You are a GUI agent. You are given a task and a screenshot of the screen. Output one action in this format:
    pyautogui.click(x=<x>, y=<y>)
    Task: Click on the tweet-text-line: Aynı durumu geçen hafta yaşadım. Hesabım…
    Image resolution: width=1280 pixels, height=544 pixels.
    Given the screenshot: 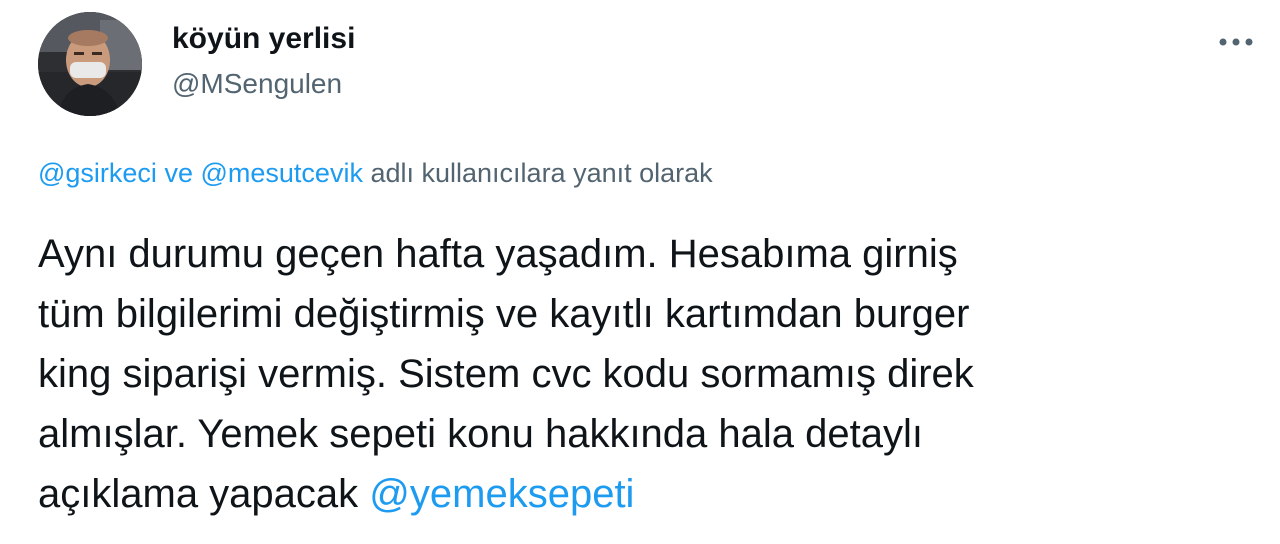 What is the action you would take?
    pyautogui.click(x=498, y=254)
    